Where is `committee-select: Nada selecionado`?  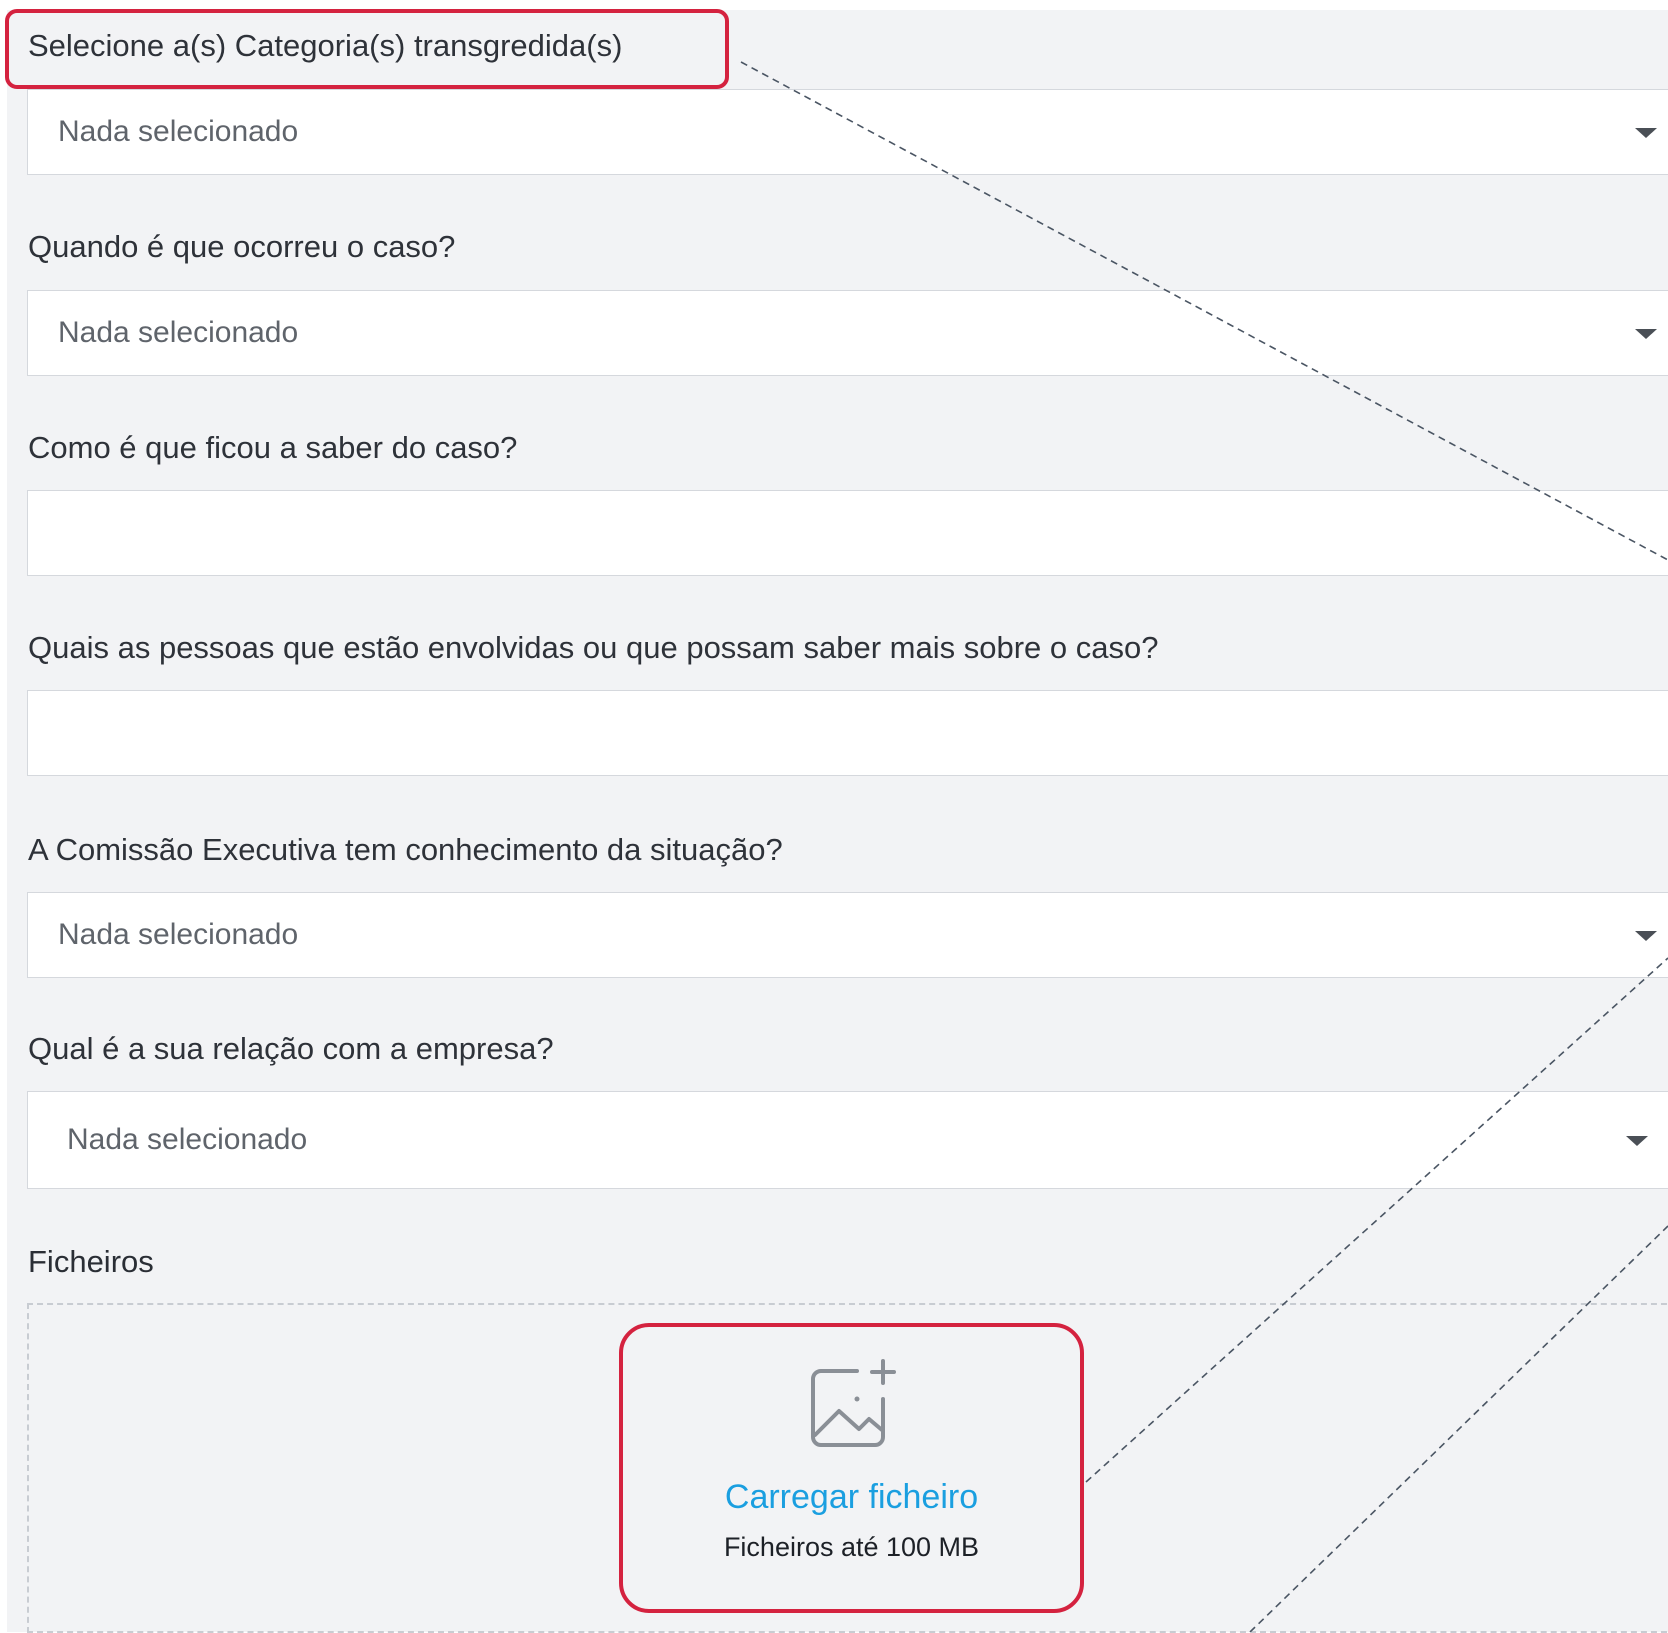 committee-select: Nada selecionado is located at coordinates (847, 935).